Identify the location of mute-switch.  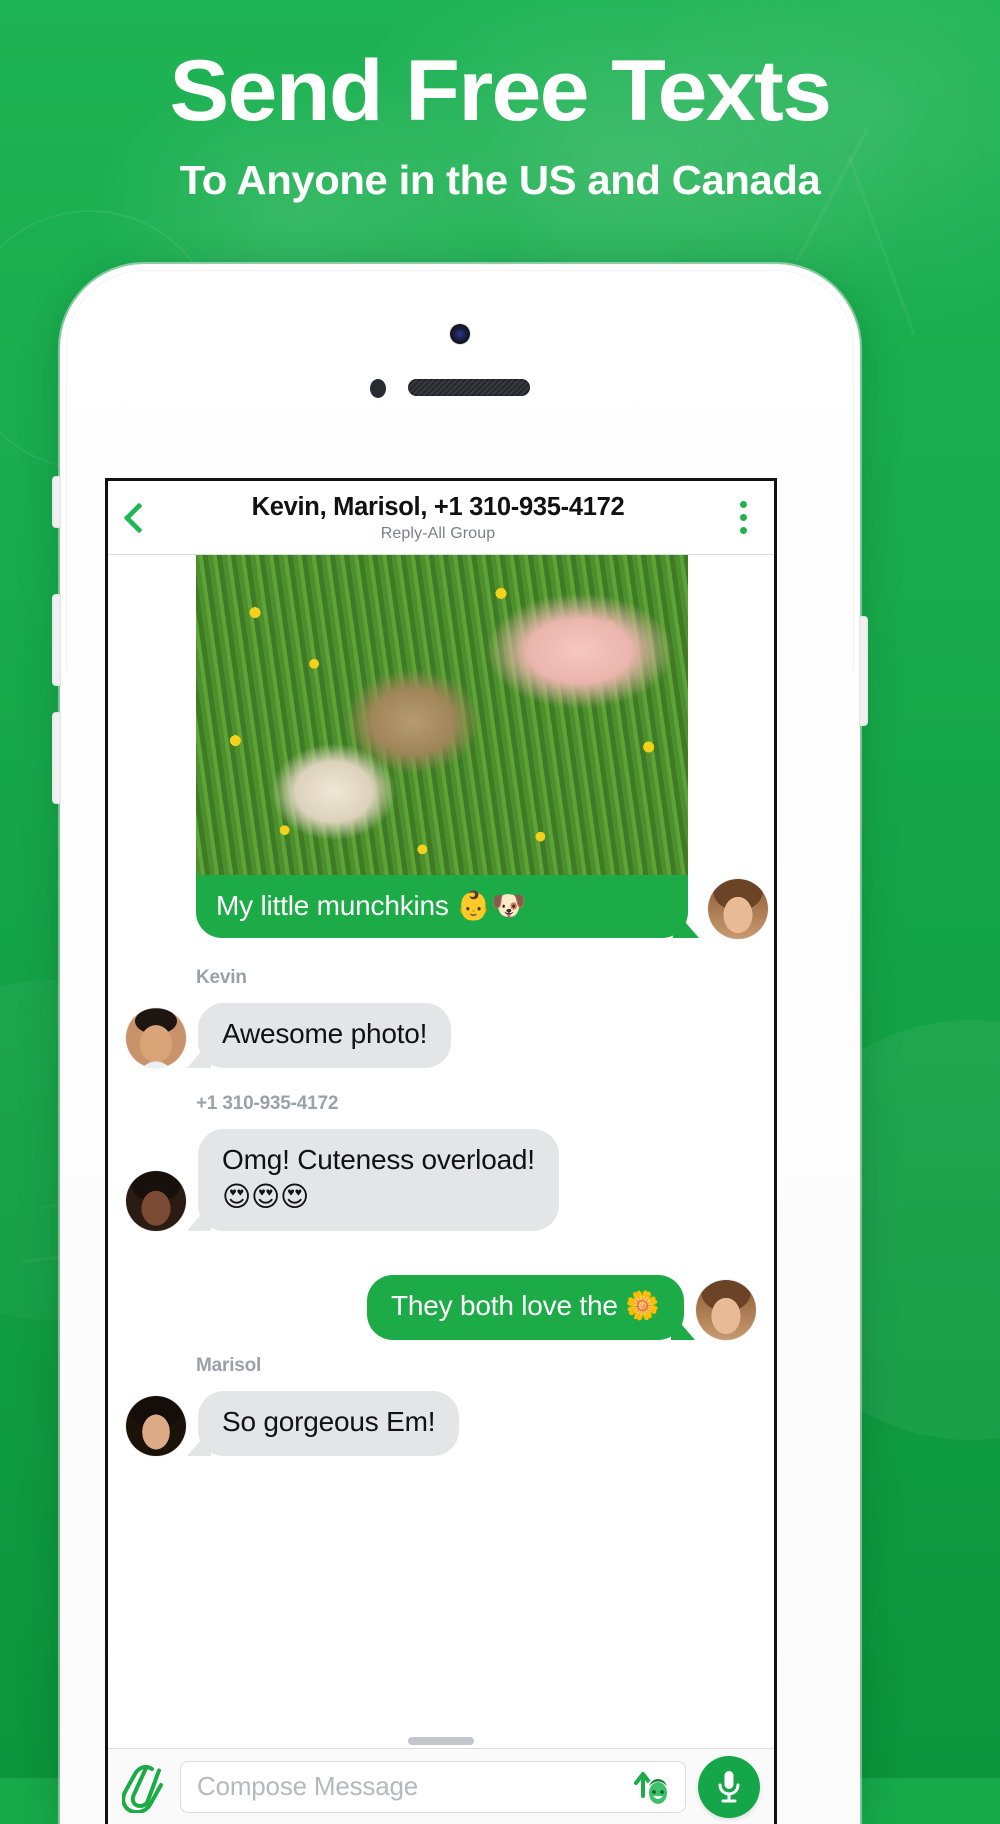
(56, 502).